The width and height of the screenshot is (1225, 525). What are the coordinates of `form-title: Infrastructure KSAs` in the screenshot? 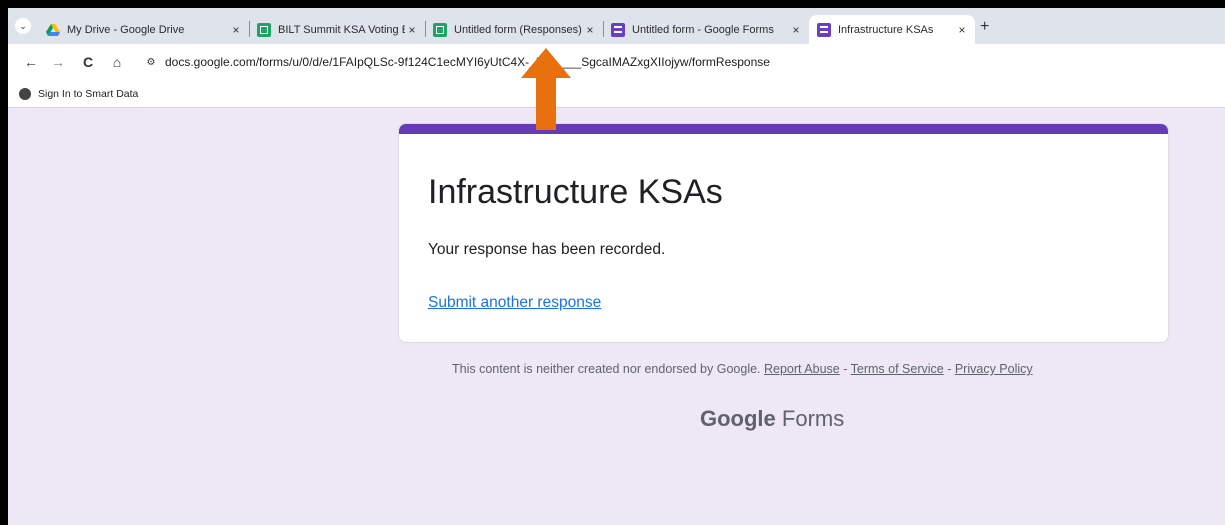 It's located at (575, 192).